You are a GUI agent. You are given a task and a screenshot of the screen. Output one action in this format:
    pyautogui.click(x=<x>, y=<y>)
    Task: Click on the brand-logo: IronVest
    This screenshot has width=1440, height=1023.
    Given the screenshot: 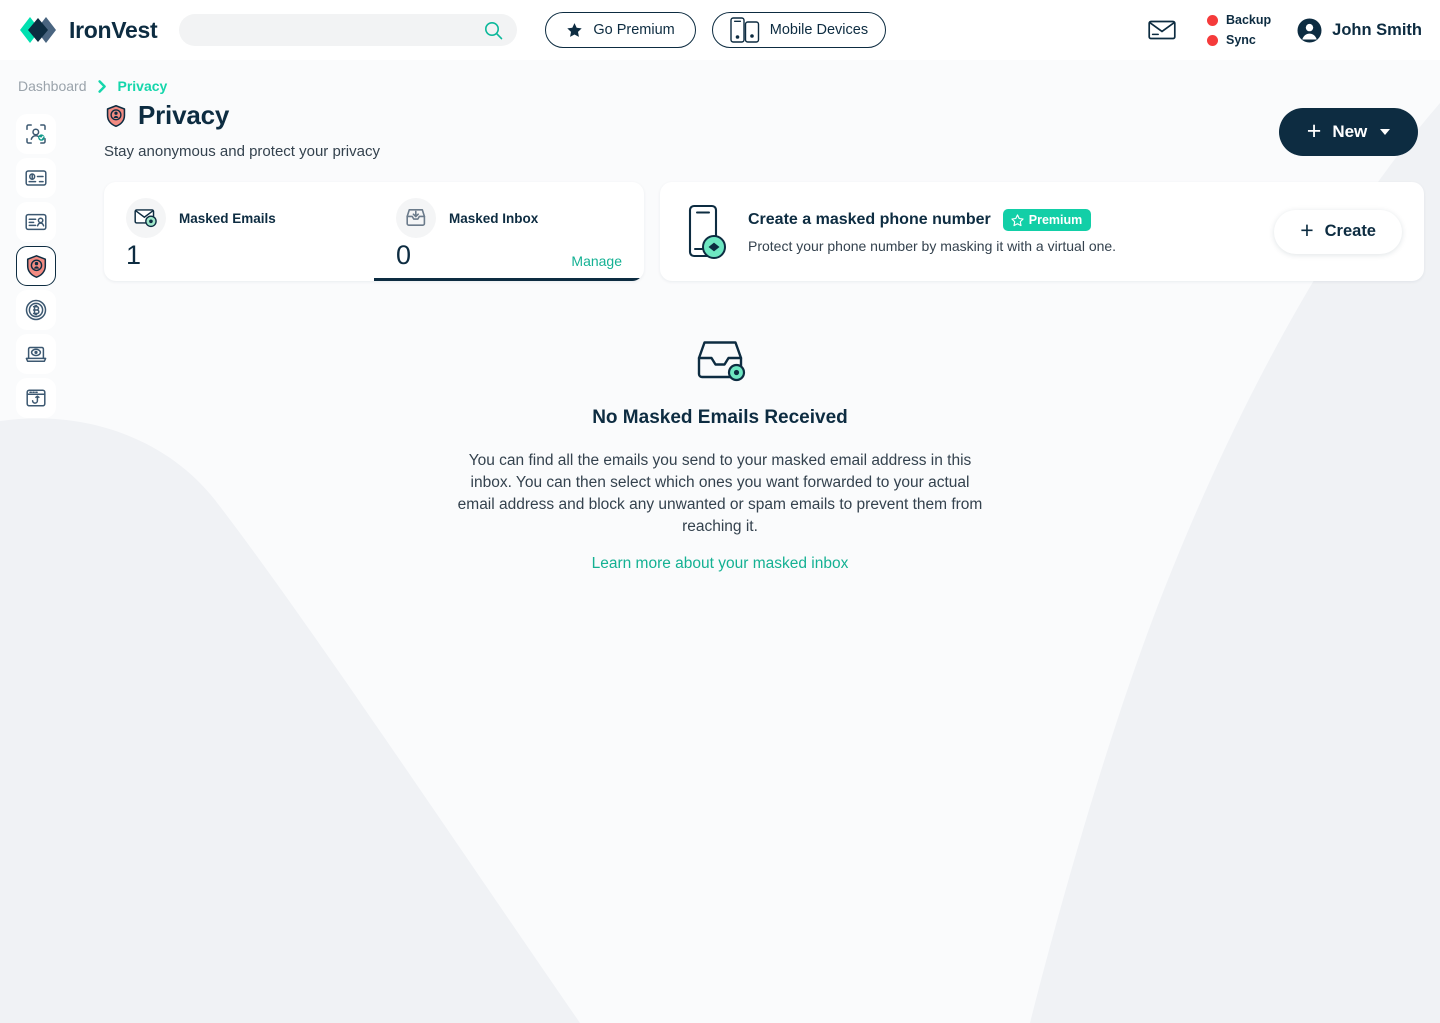 What is the action you would take?
    pyautogui.click(x=87, y=30)
    